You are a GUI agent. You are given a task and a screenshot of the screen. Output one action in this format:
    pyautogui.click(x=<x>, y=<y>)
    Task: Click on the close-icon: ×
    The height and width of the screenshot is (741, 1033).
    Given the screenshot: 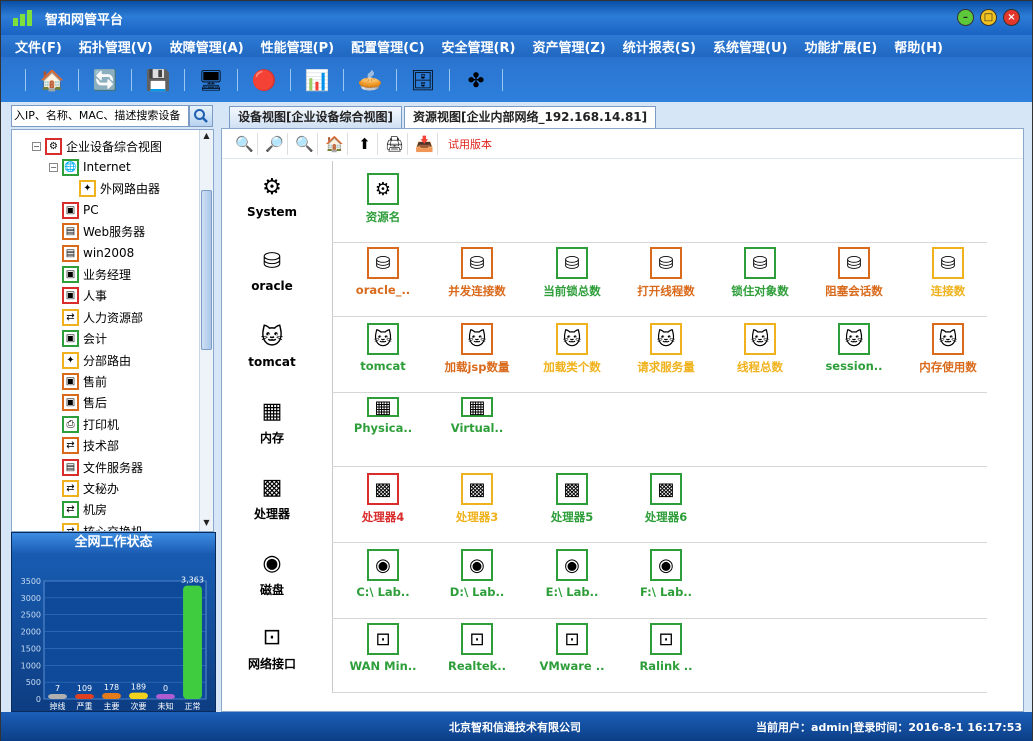 What is the action you would take?
    pyautogui.click(x=1011, y=17)
    